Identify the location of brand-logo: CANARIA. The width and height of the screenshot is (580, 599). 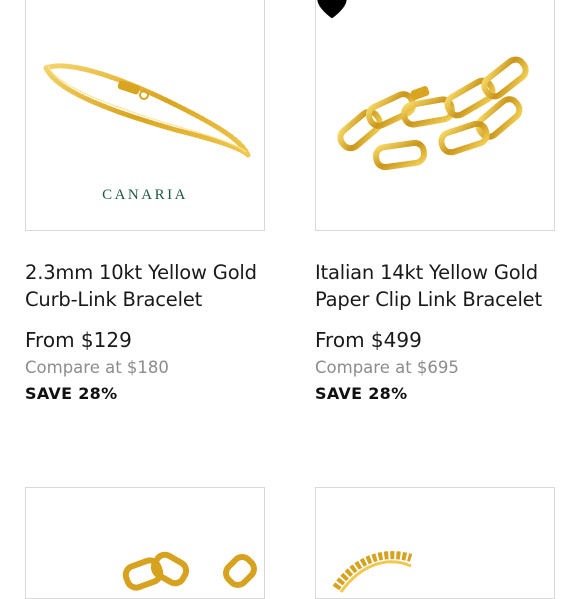
(145, 195).